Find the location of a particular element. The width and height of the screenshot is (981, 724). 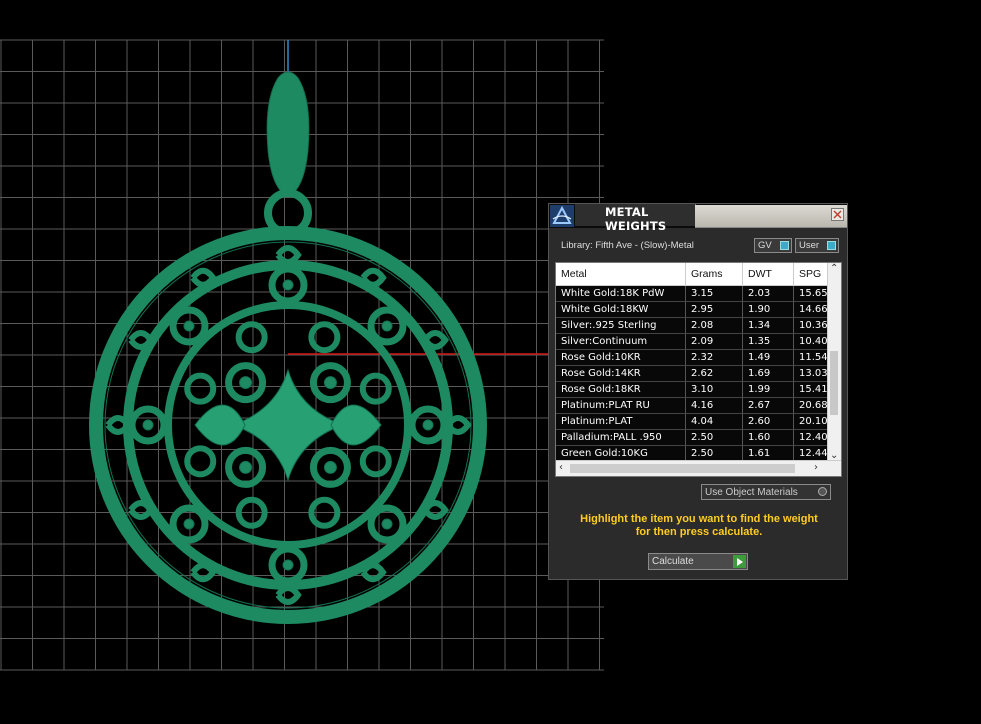

column-header-metal: Metal is located at coordinates (621, 274).